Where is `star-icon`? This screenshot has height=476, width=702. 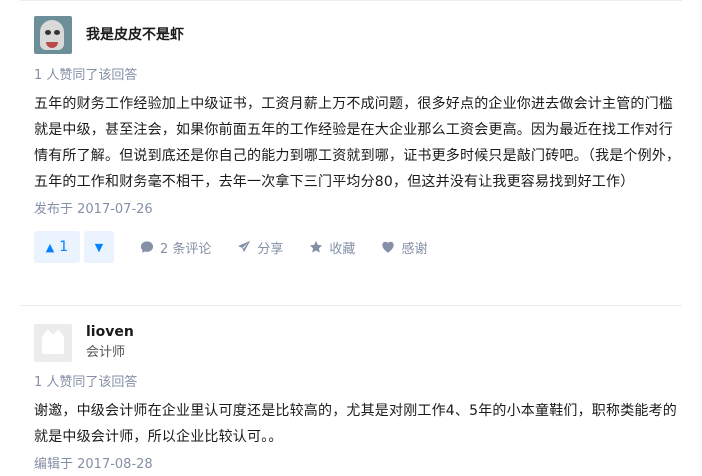
star-icon is located at coordinates (316, 246).